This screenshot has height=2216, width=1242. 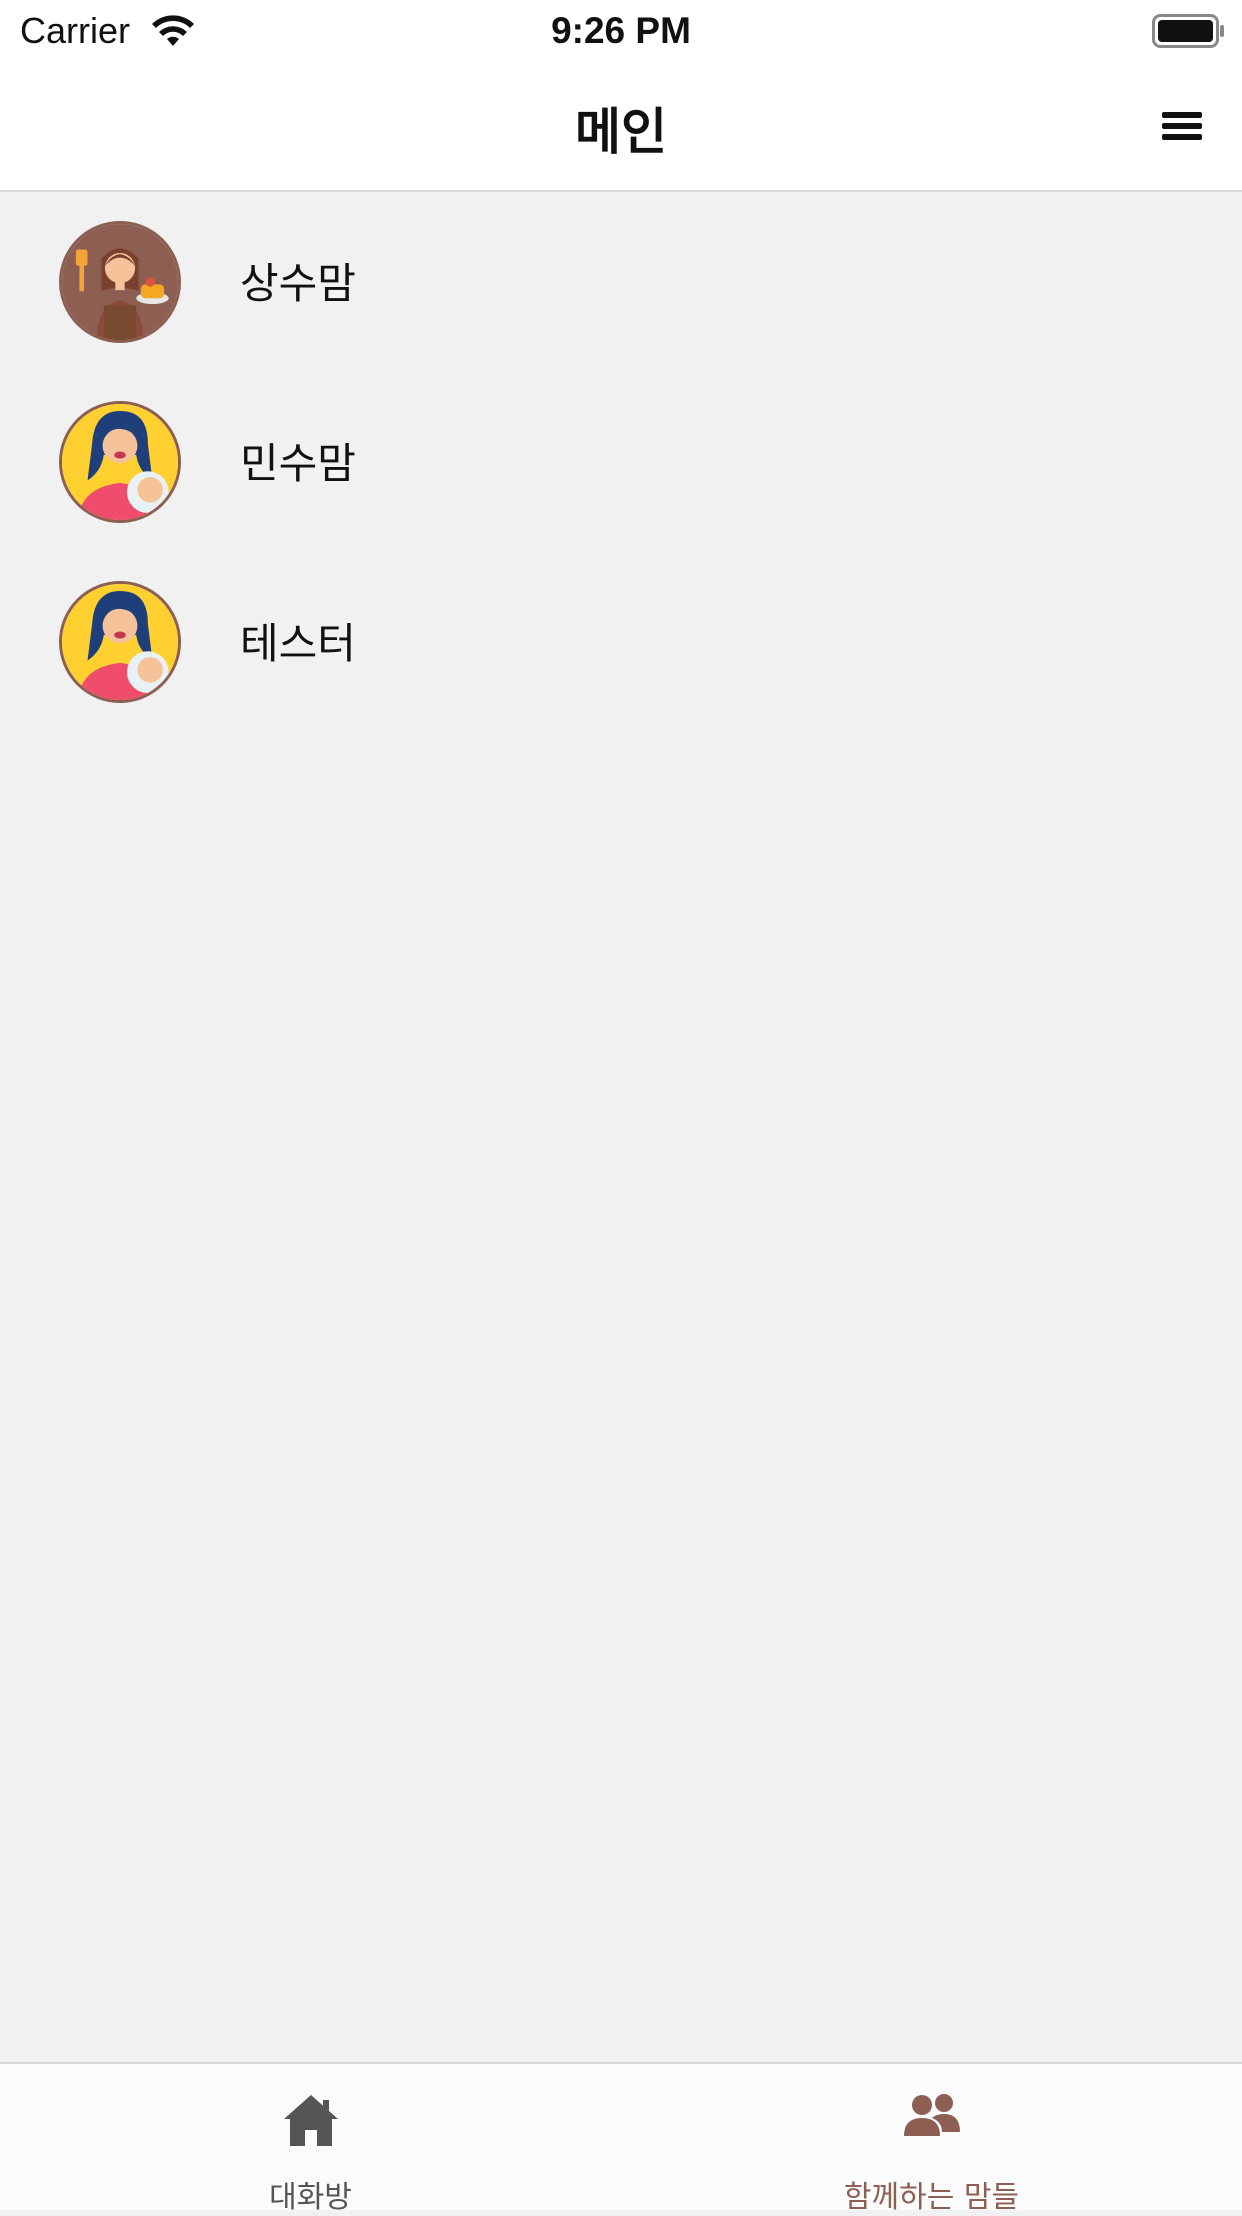 I want to click on member-name: 테스터, so click(x=298, y=643).